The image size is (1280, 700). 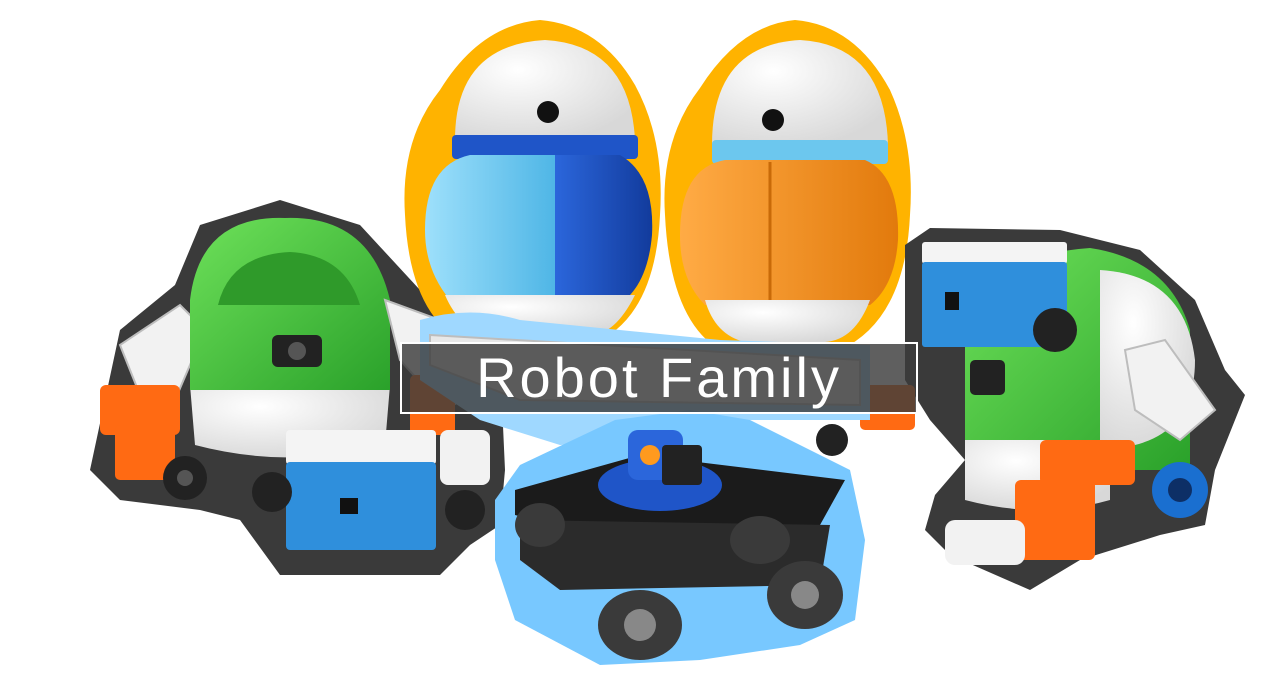 I want to click on blue-egg-robot, so click(x=532, y=182).